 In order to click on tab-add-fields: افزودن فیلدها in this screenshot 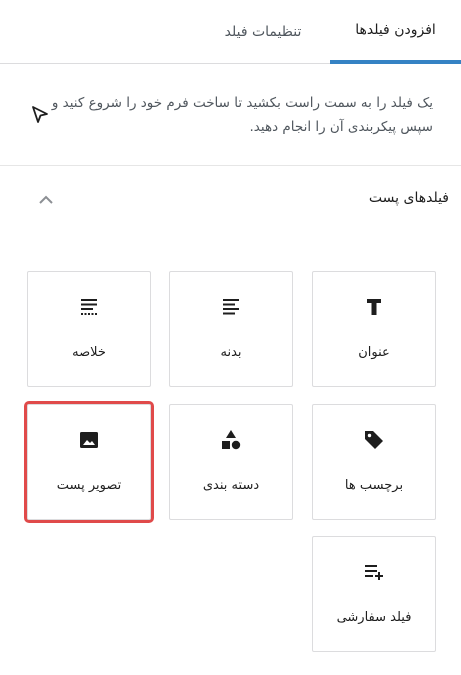, I will do `click(395, 32)`.